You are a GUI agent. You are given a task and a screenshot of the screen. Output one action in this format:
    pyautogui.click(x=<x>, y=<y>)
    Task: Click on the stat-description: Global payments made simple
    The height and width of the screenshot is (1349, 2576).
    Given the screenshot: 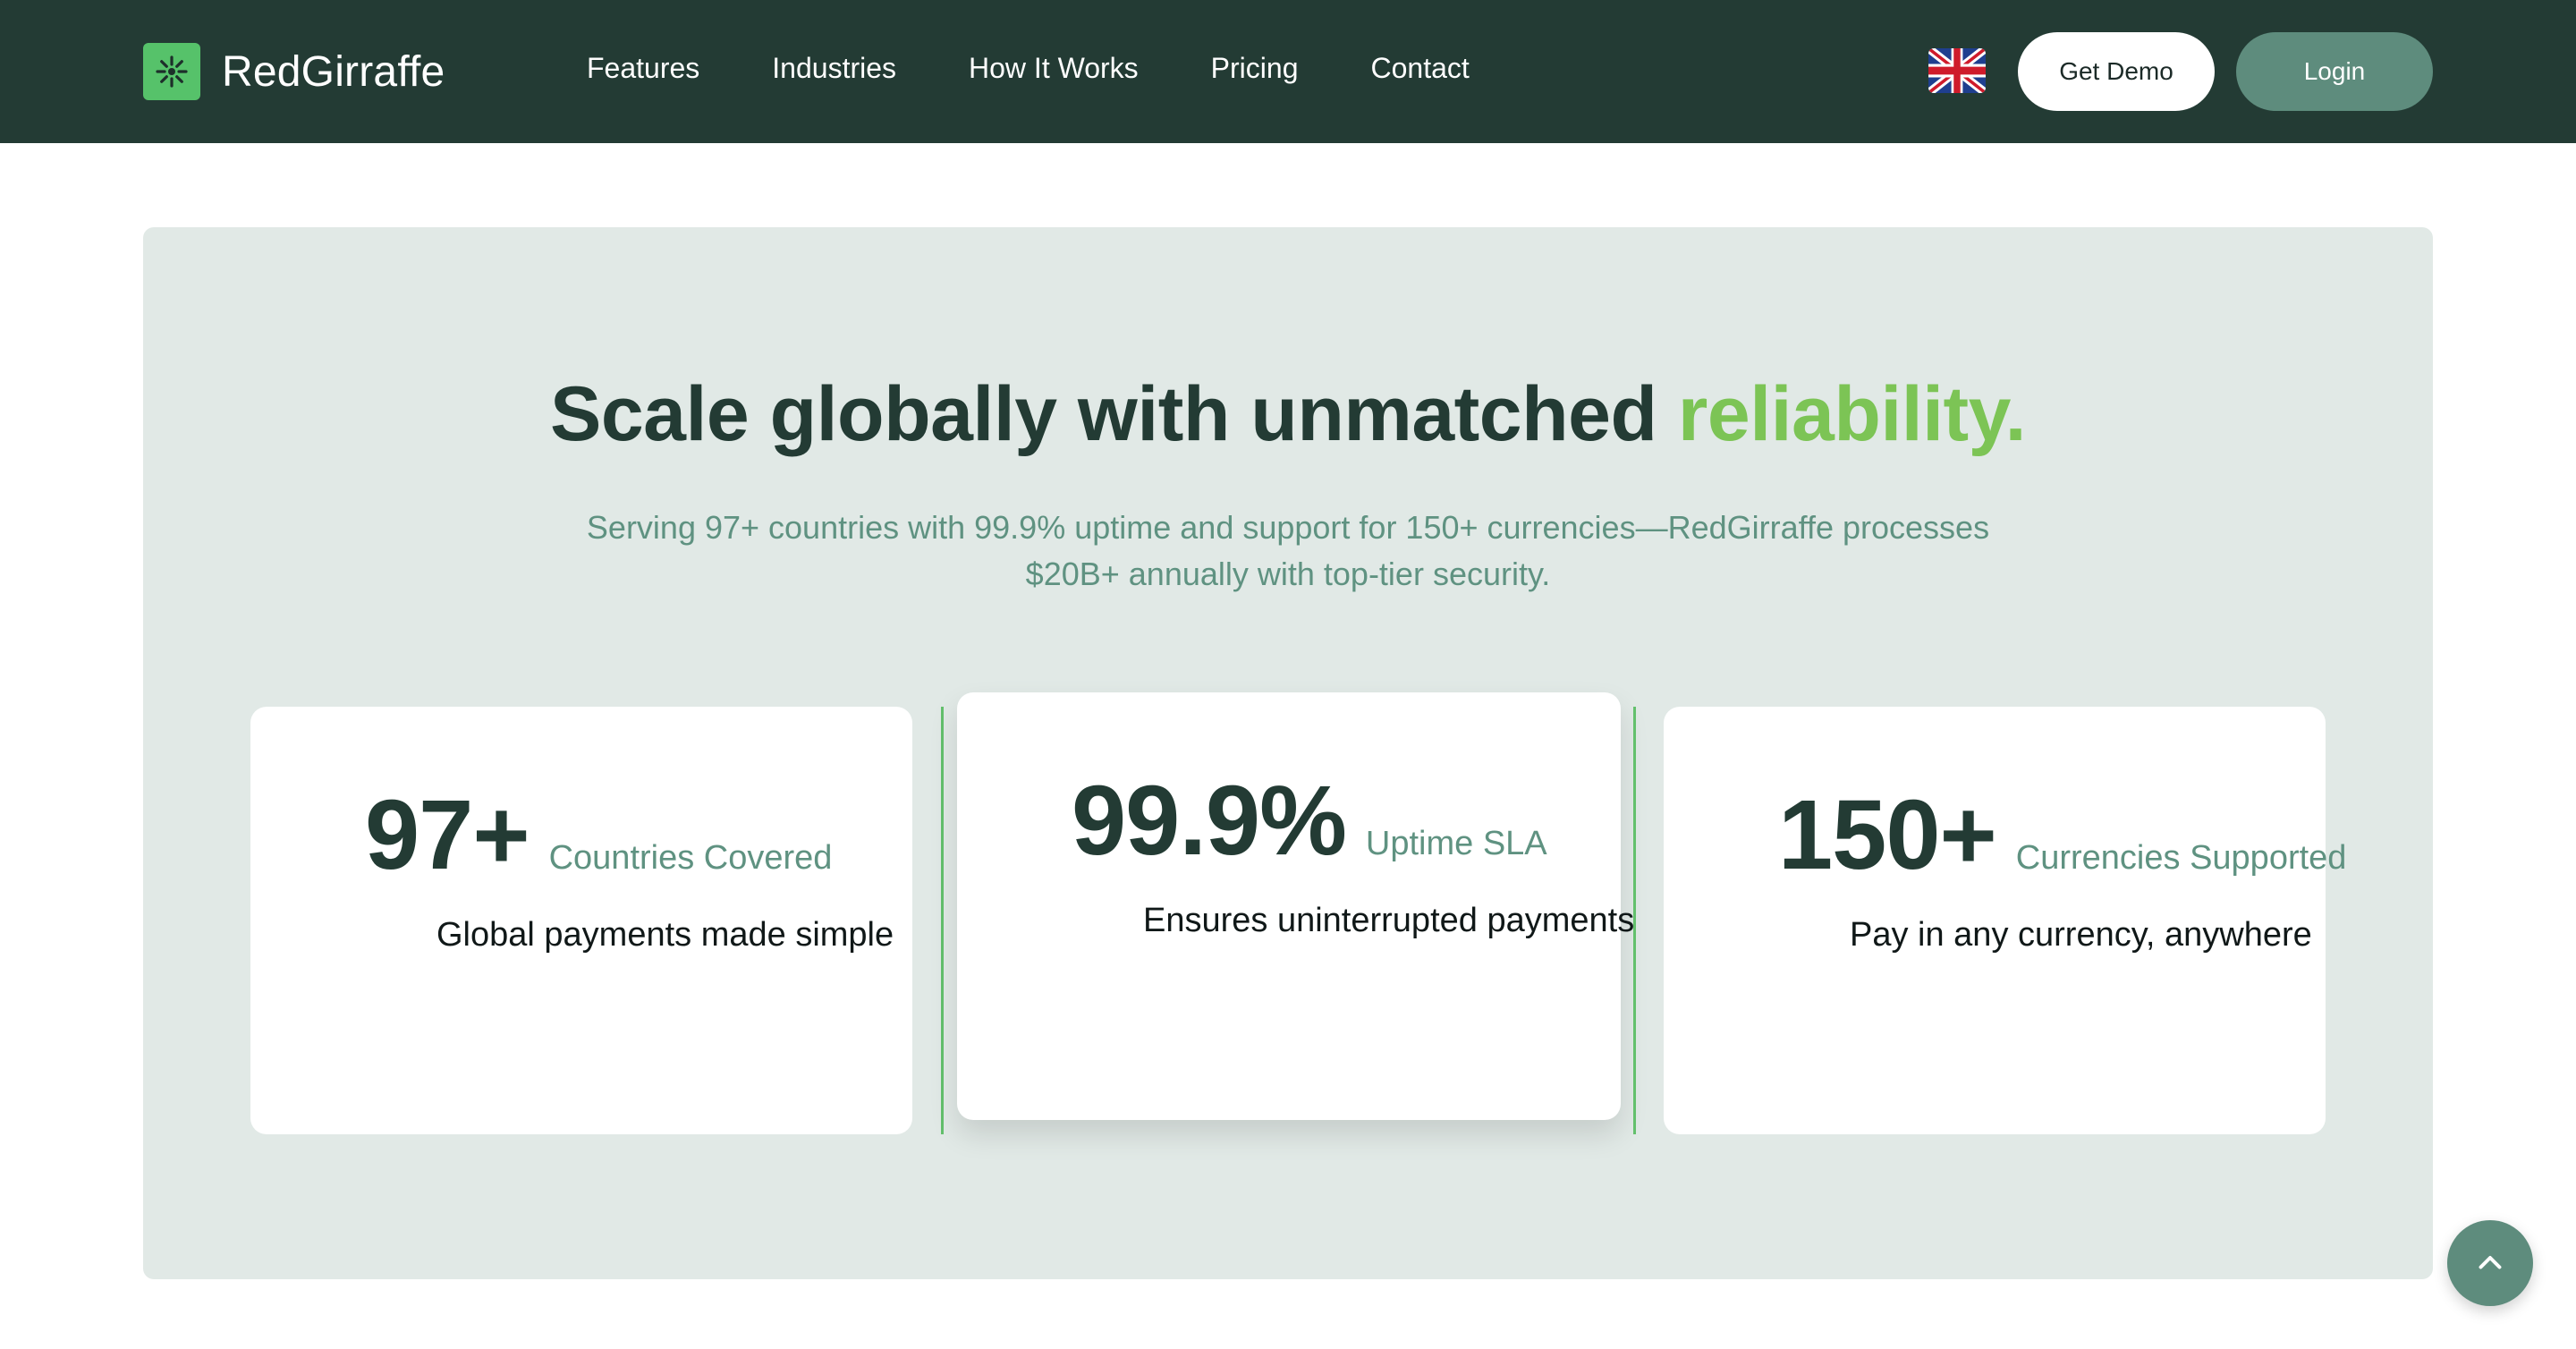 What is the action you would take?
    pyautogui.click(x=665, y=935)
    